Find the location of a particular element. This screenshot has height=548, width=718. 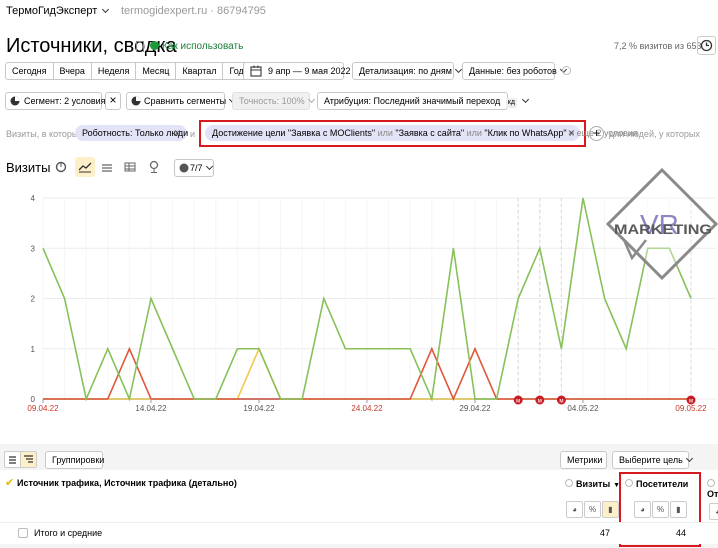

calendar-icon is located at coordinates (256, 71).